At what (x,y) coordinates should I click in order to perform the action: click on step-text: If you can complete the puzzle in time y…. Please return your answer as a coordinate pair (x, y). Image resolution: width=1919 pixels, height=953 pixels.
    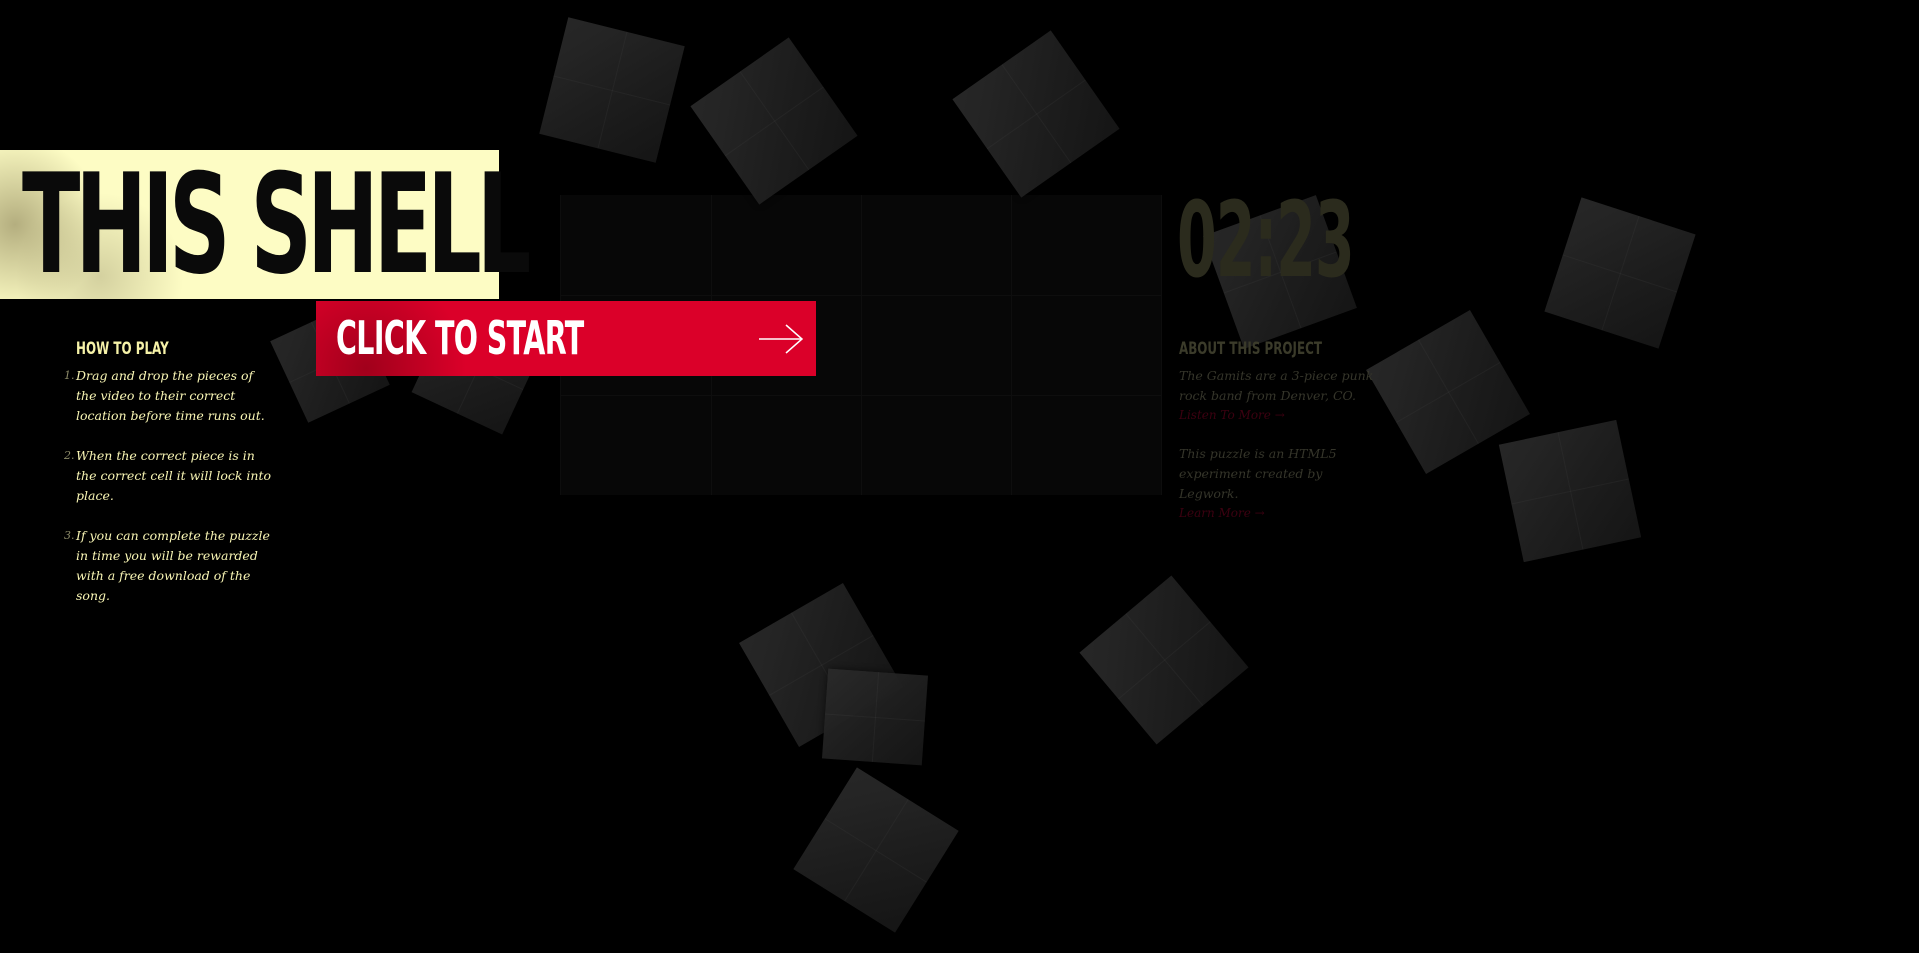
    Looking at the image, I should click on (173, 565).